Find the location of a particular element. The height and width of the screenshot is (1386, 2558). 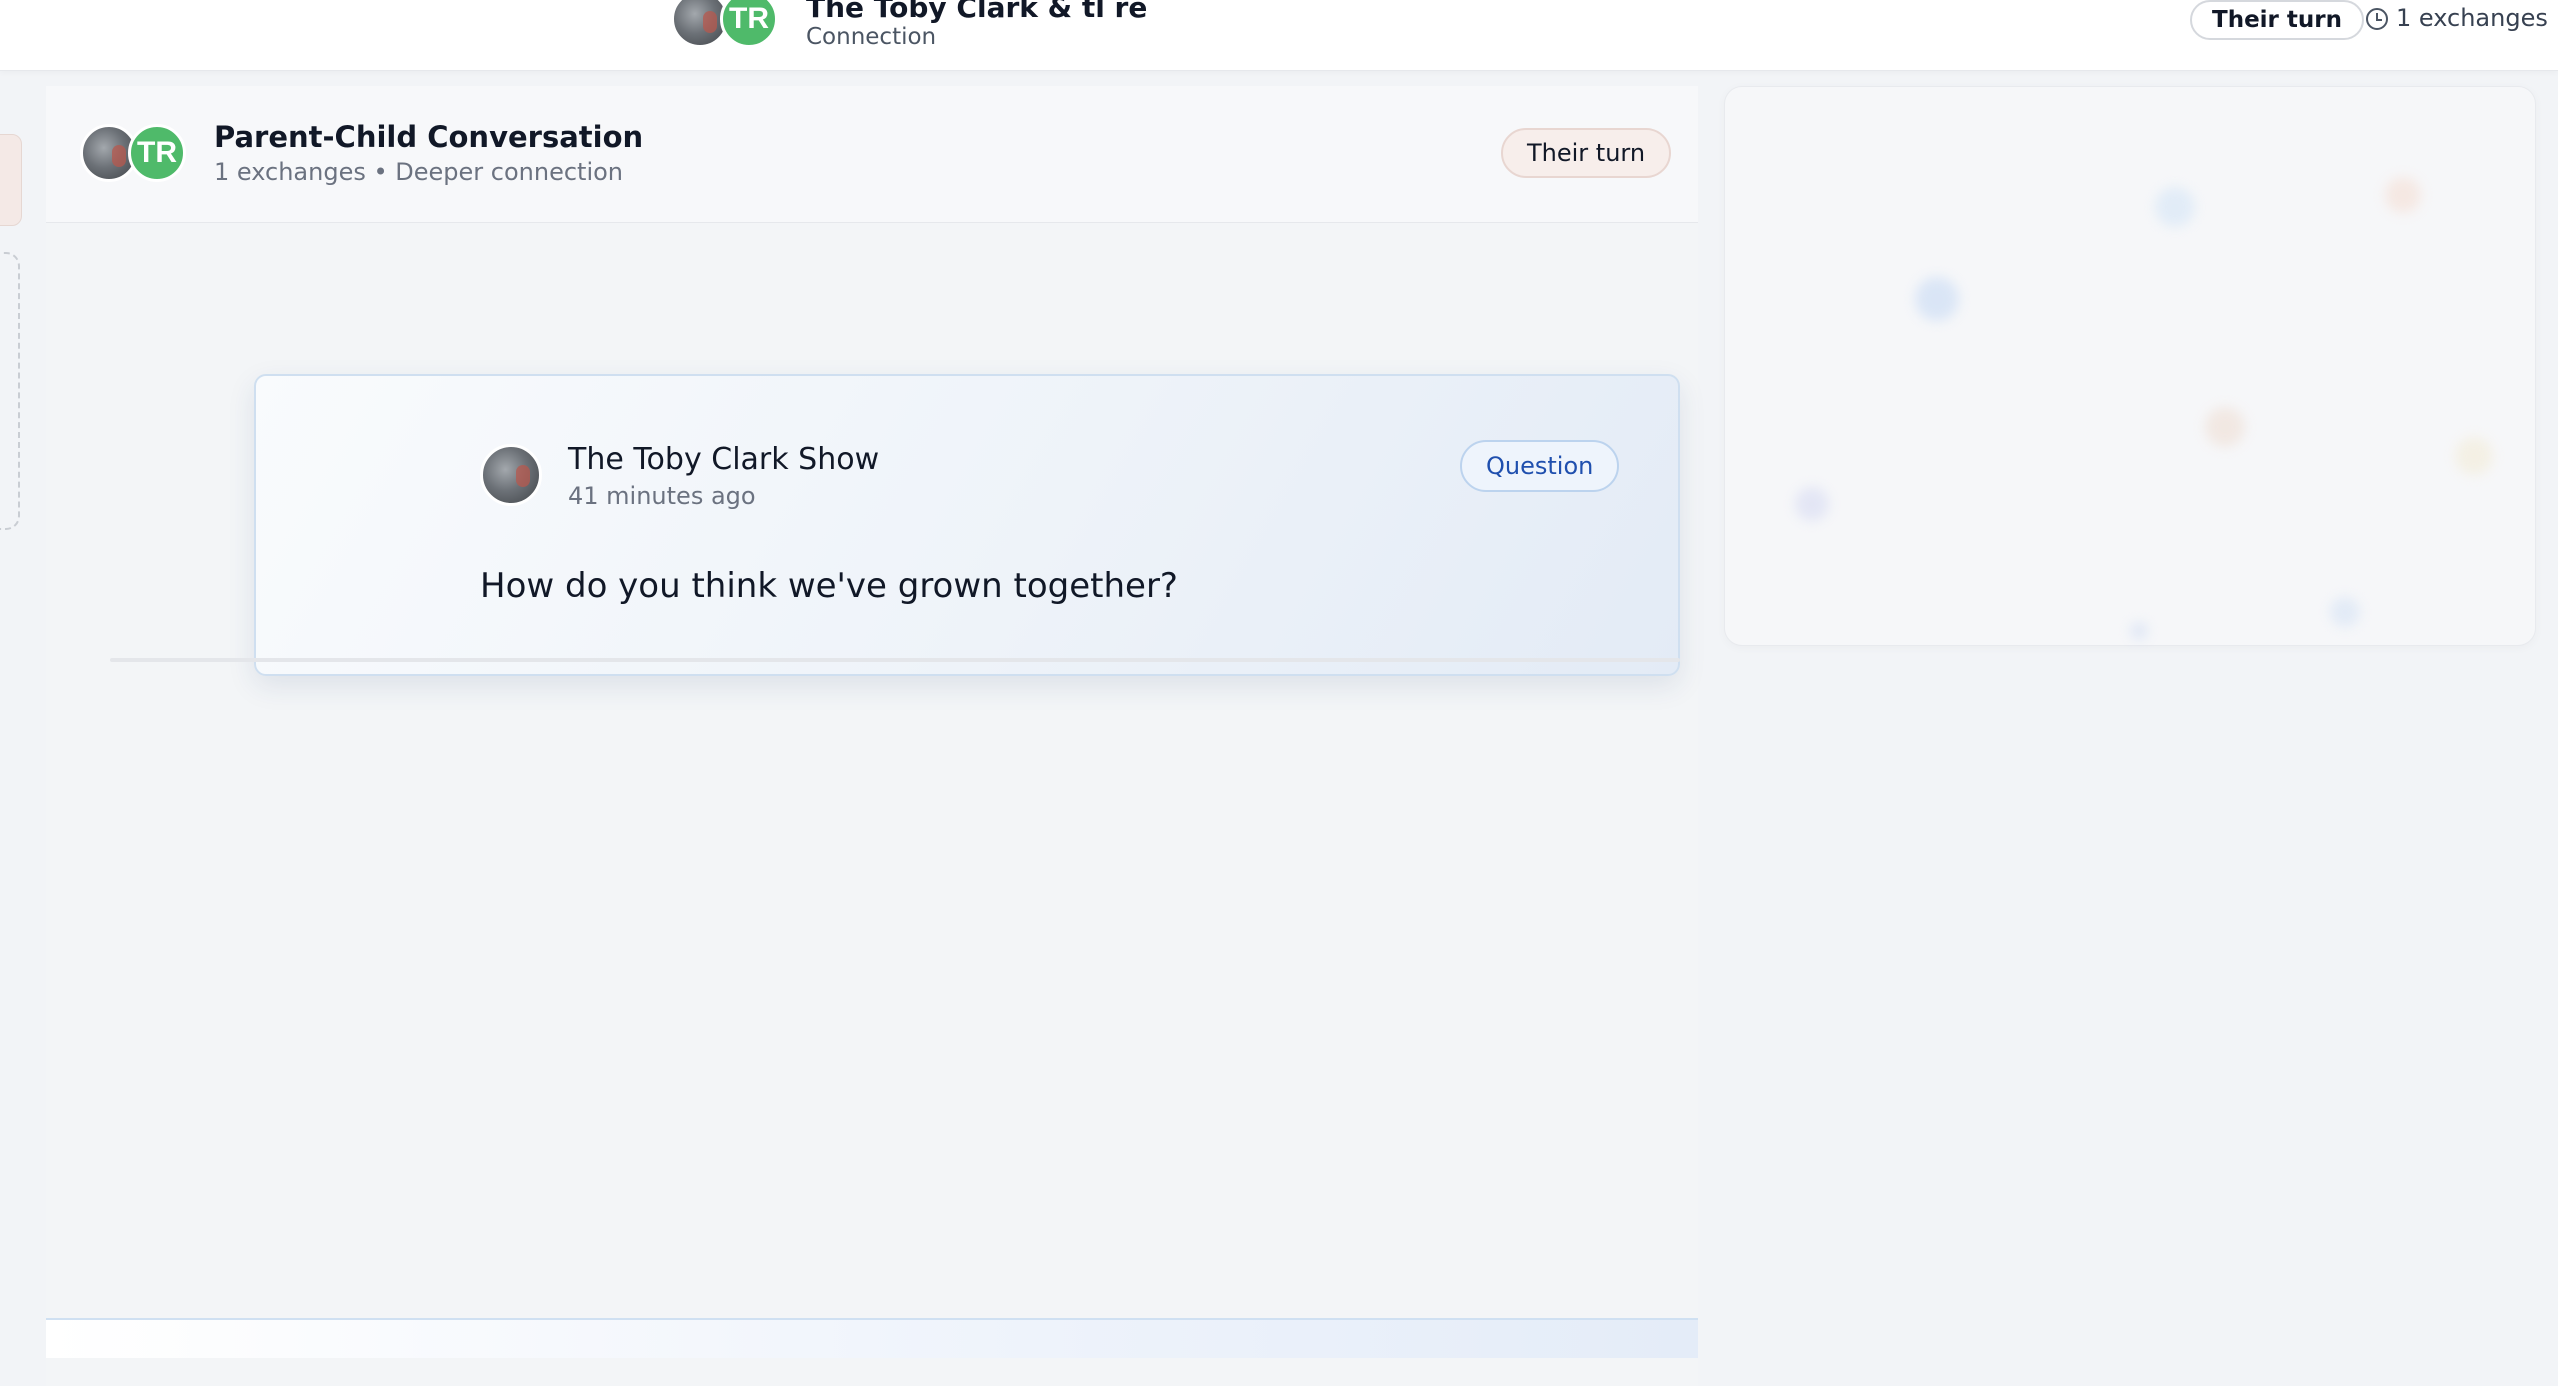

exchange-count: 1 exchanges is located at coordinates (2472, 18).